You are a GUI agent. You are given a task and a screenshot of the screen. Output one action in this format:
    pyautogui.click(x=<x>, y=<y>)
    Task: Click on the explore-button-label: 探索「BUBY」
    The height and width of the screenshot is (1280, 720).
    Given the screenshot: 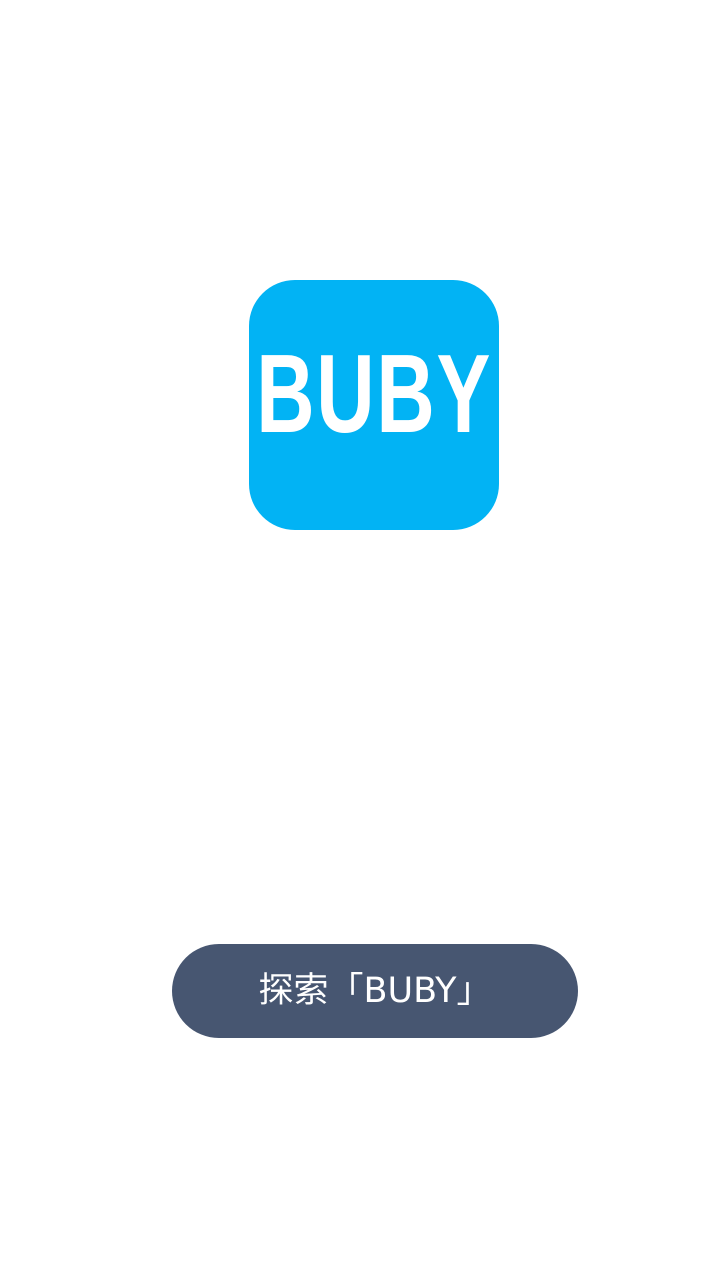 What is the action you would take?
    pyautogui.click(x=375, y=990)
    